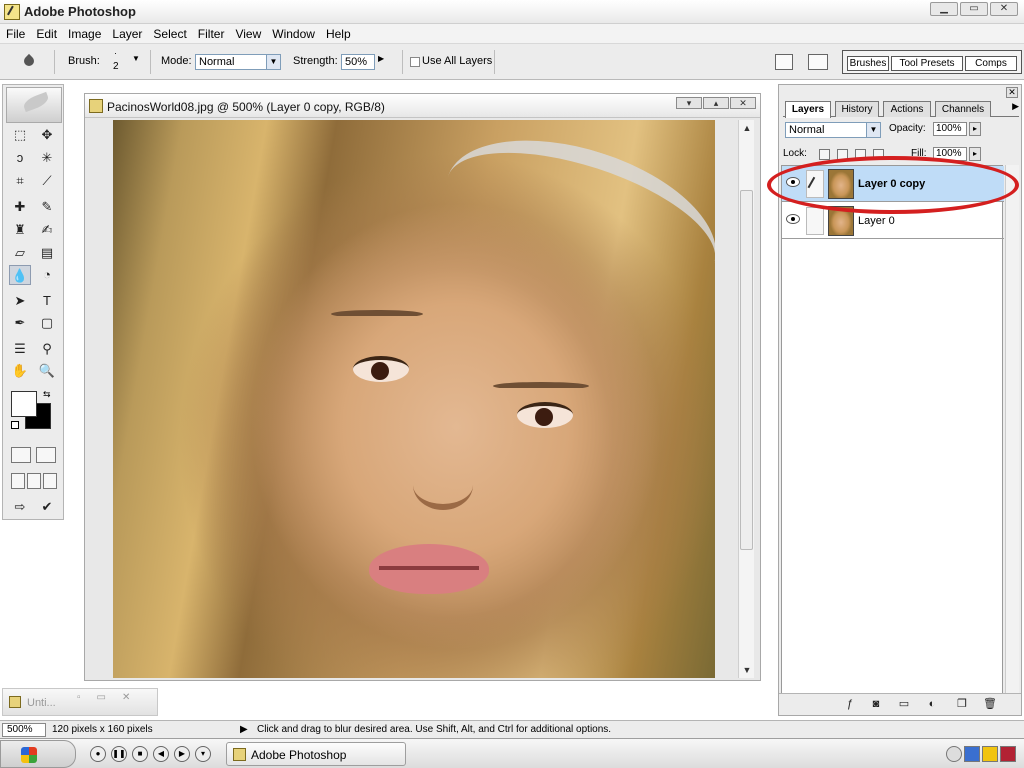 This screenshot has height=768, width=1024. Describe the element at coordinates (974, 9) in the screenshot. I see `maximize-button: ▭` at that location.